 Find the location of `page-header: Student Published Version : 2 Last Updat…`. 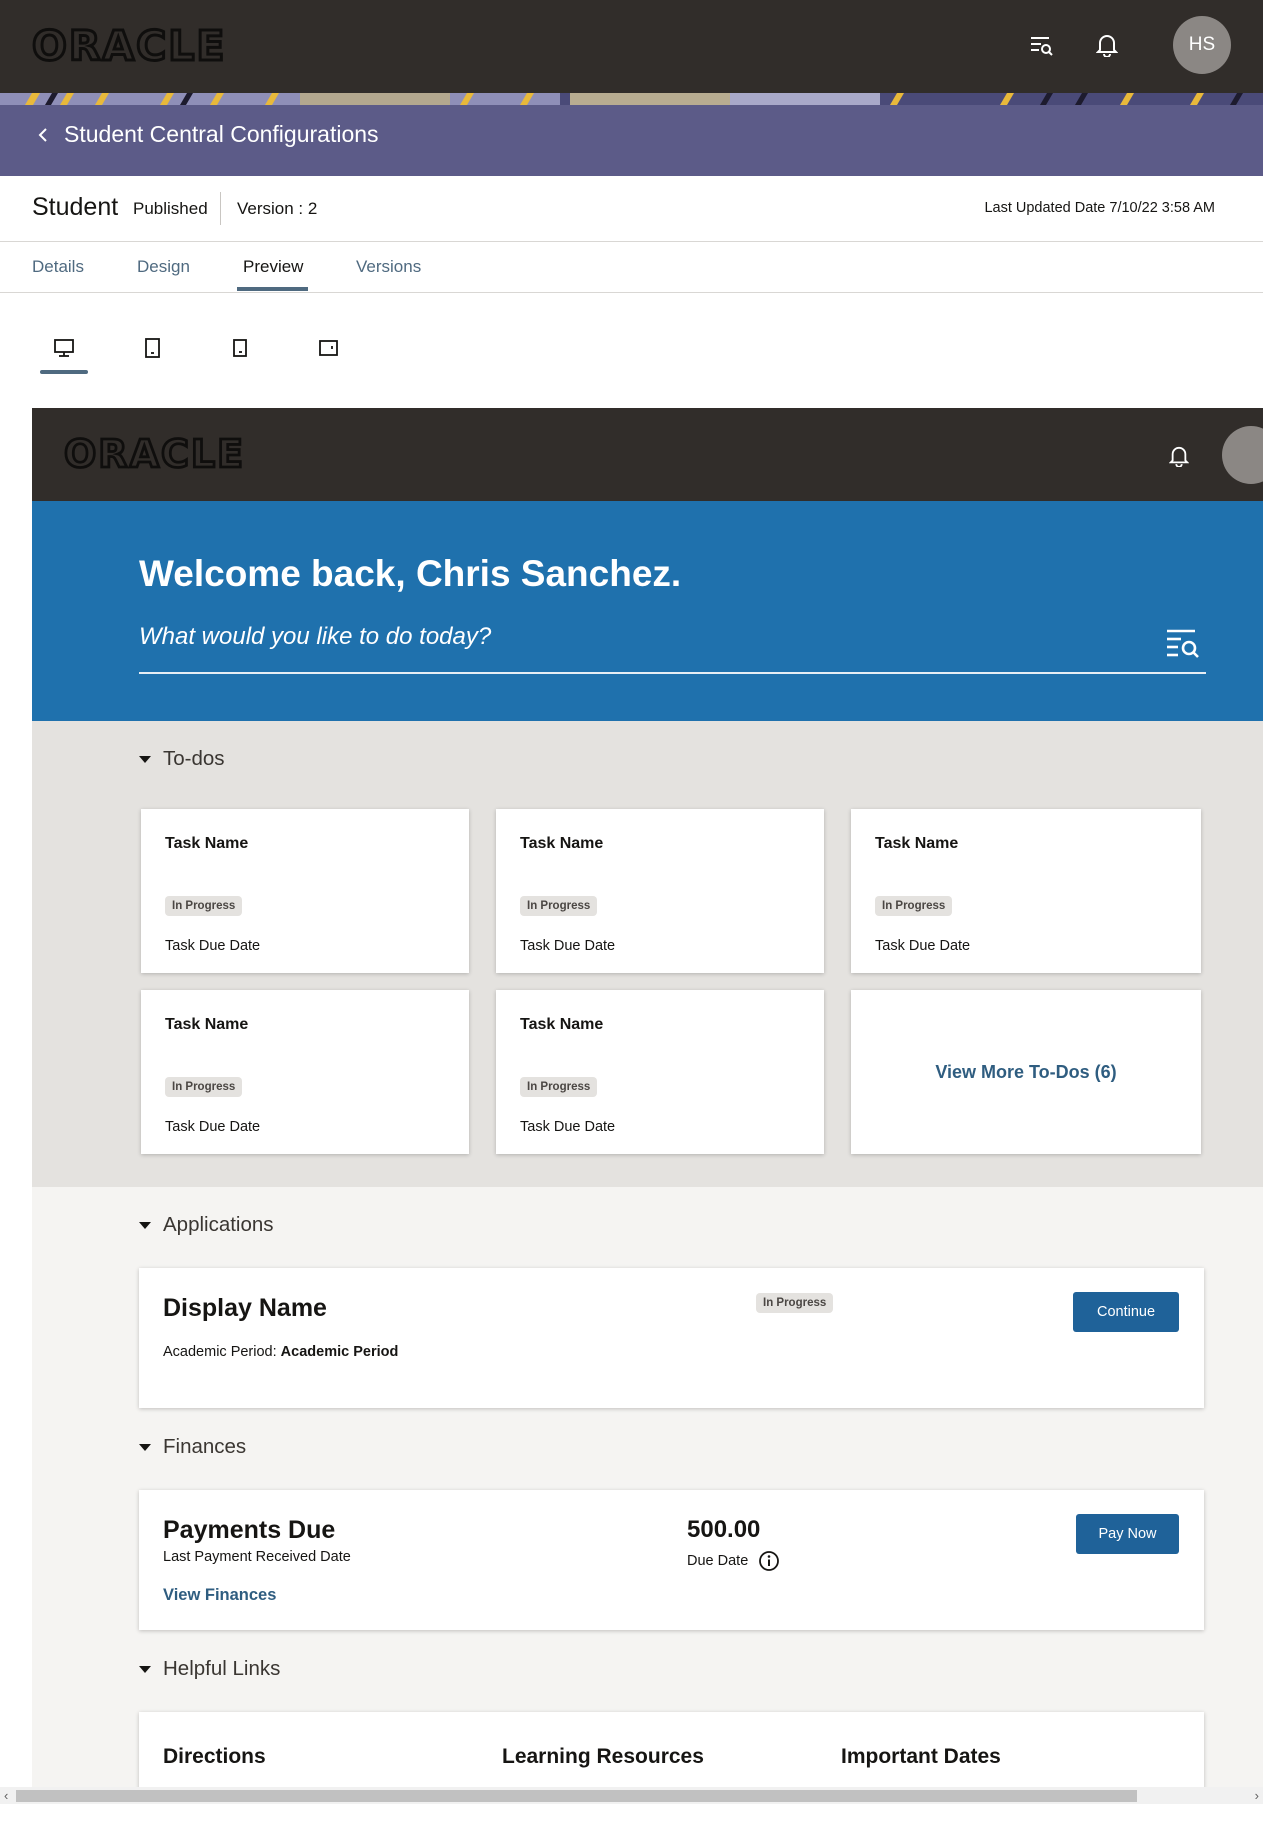

page-header: Student Published Version : 2 Last Updat… is located at coordinates (631, 209).